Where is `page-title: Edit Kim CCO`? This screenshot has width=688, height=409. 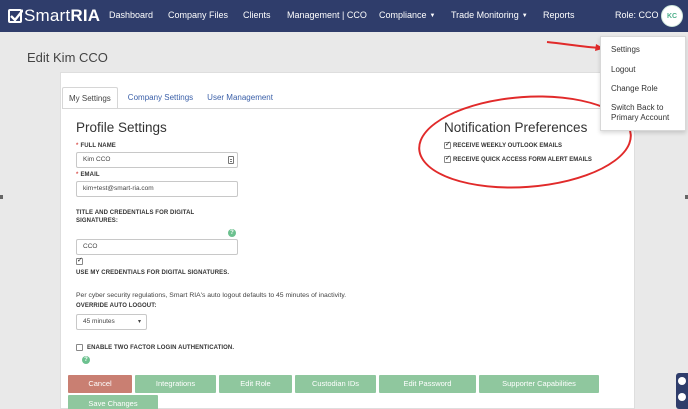
page-title: Edit Kim CCO is located at coordinates (67, 57).